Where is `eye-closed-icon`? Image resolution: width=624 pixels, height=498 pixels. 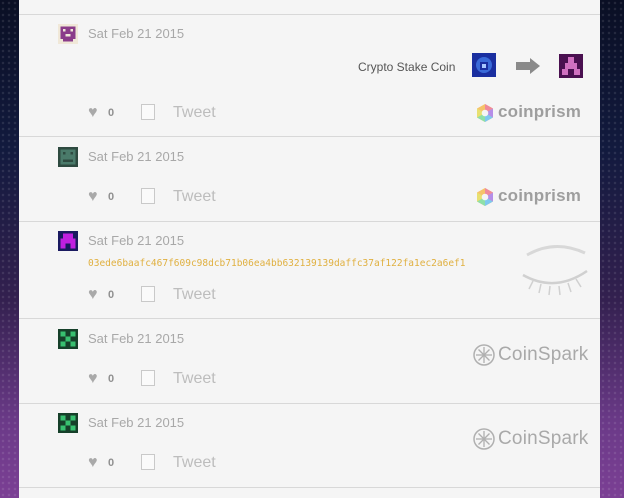 eye-closed-icon is located at coordinates (555, 270).